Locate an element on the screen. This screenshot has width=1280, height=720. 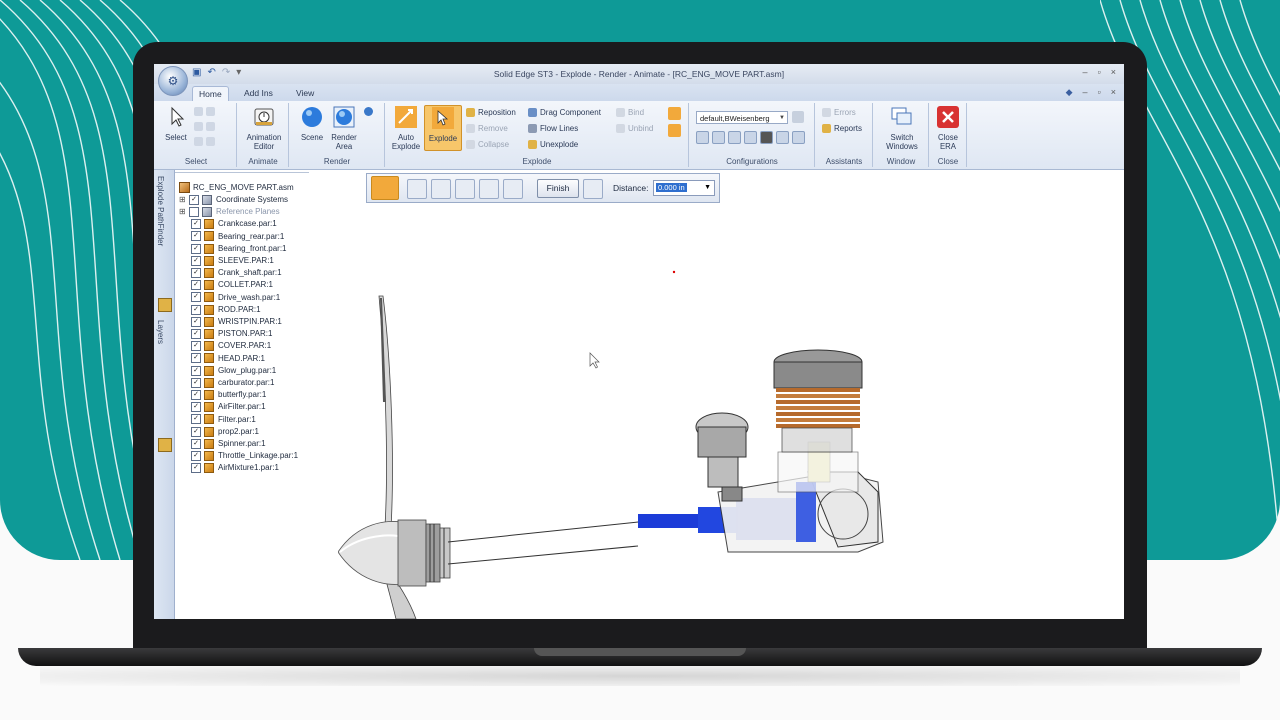
config-tool-7-icon is located at coordinates (798, 137).